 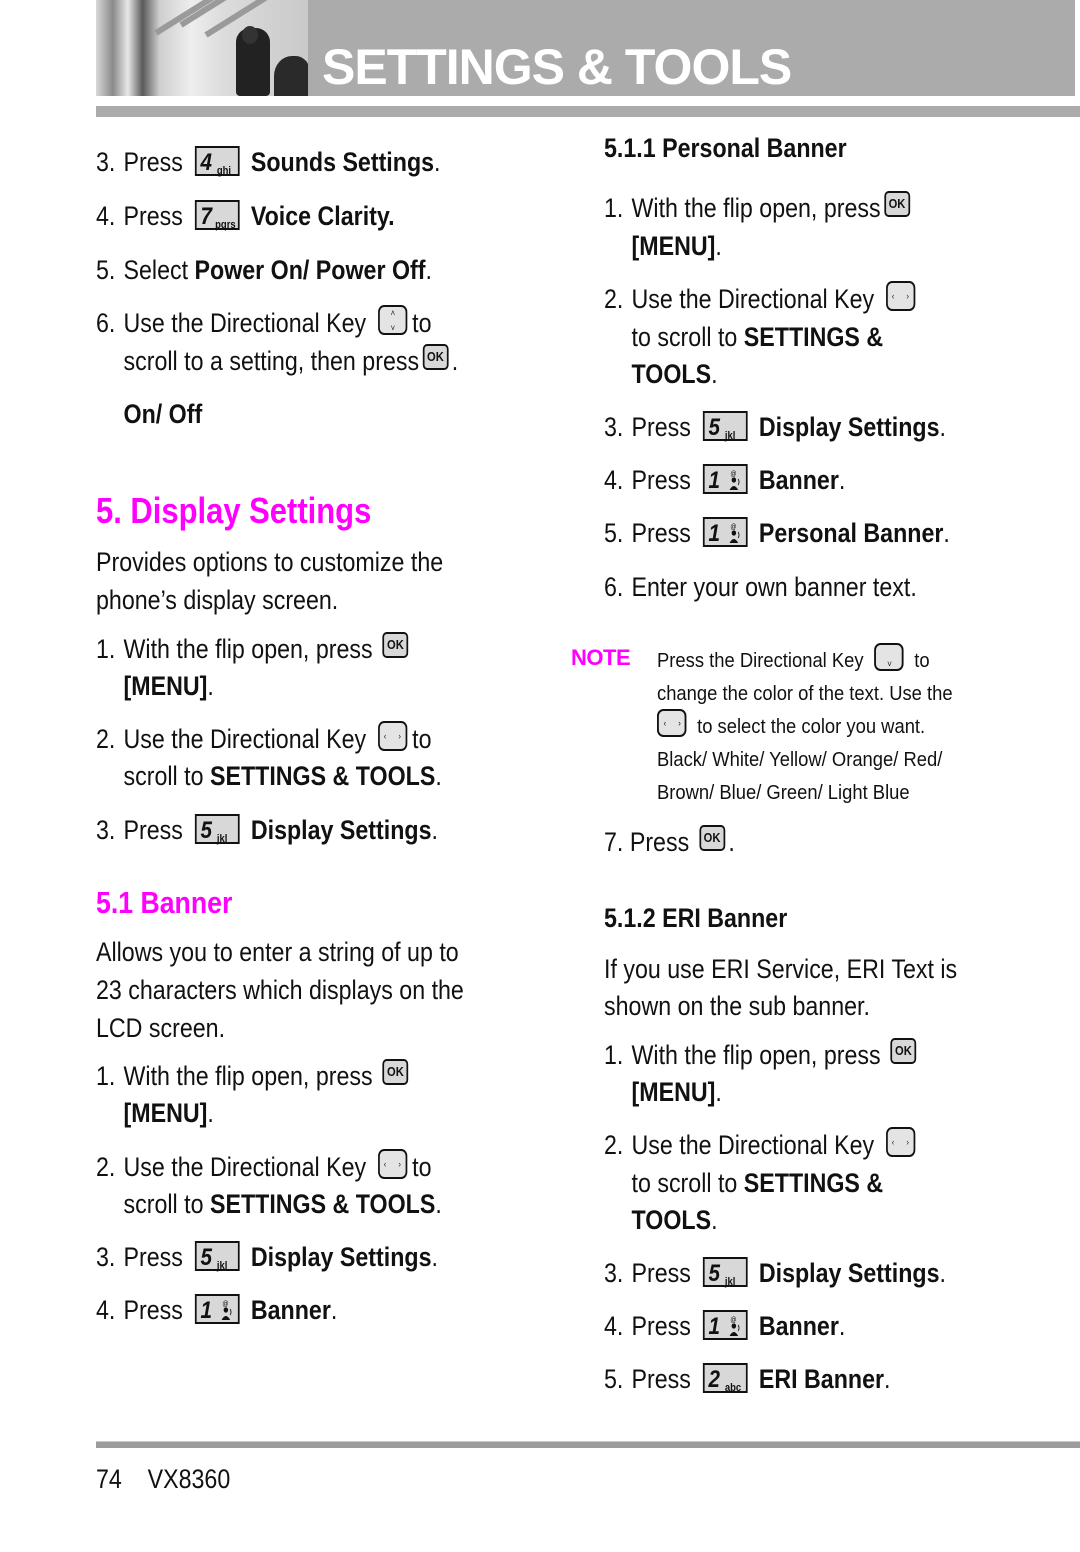 I want to click on page-footer: 74 VX8360, so click(x=163, y=1479).